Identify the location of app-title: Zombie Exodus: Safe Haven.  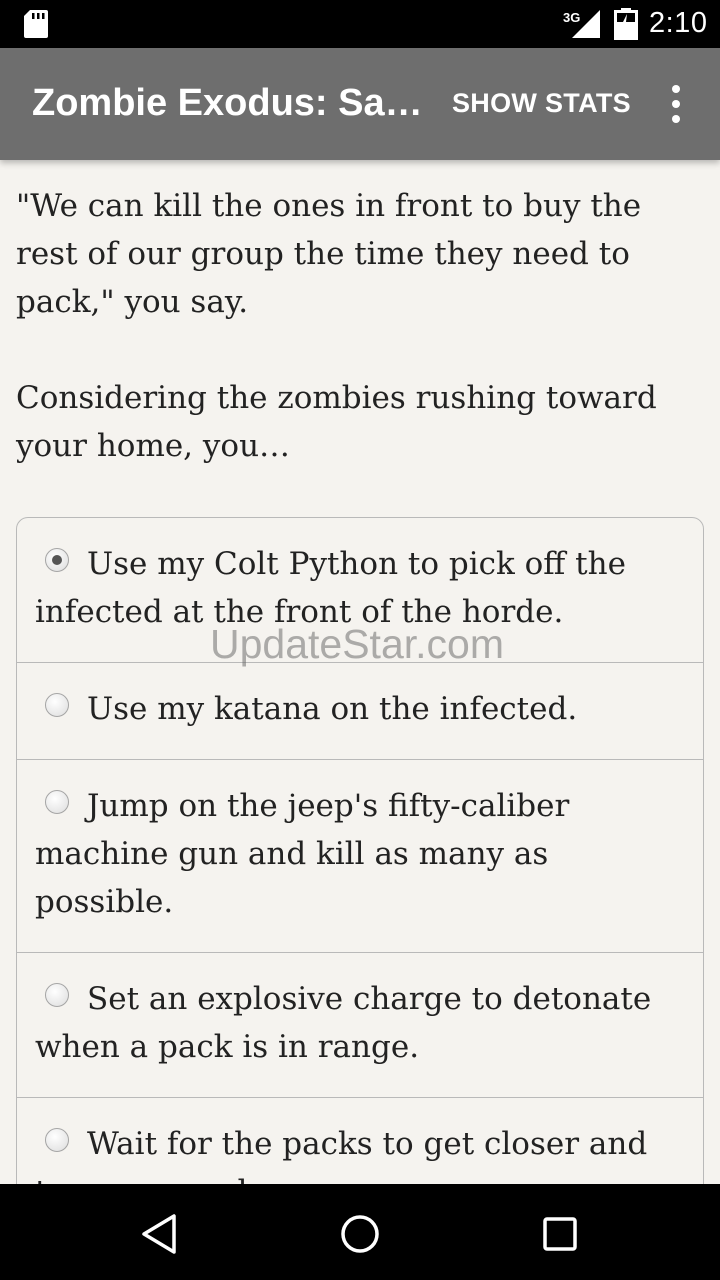
(228, 103).